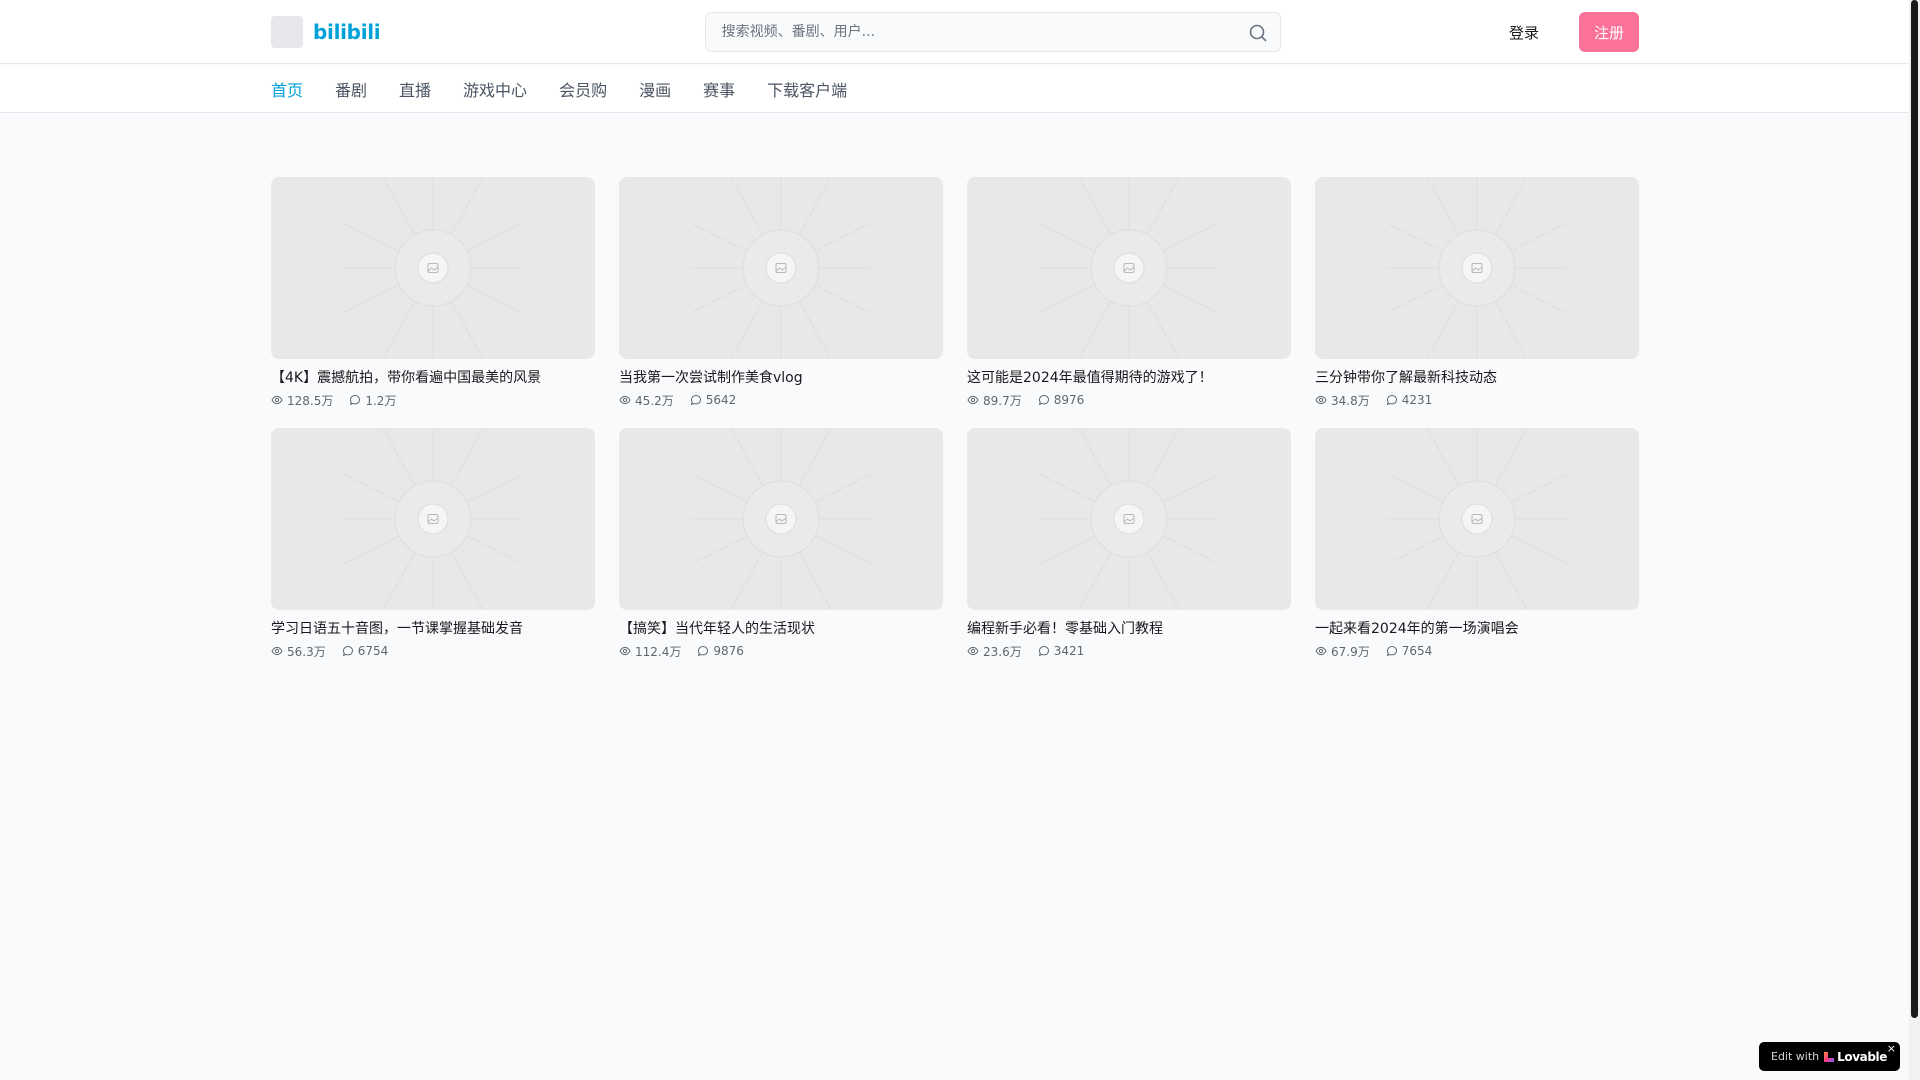 Image resolution: width=1920 pixels, height=1080 pixels. Describe the element at coordinates (1795, 1056) in the screenshot. I see `badge-prefix: Edit with` at that location.